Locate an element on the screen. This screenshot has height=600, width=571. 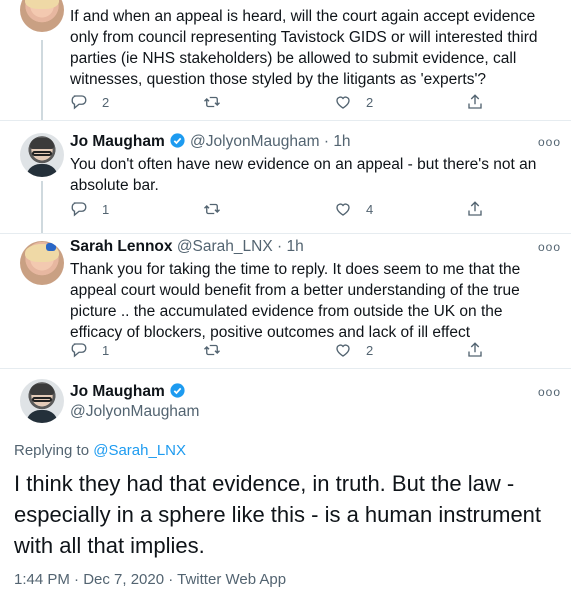
display-name: Sarah Lennox is located at coordinates (121, 246).